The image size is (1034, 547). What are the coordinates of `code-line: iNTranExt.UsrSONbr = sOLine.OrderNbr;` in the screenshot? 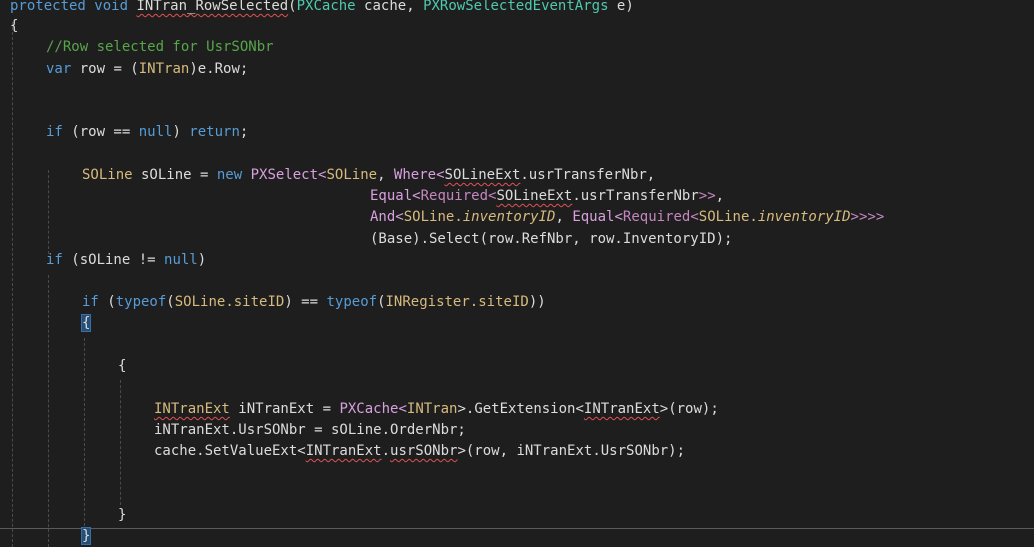 It's located at (310, 430).